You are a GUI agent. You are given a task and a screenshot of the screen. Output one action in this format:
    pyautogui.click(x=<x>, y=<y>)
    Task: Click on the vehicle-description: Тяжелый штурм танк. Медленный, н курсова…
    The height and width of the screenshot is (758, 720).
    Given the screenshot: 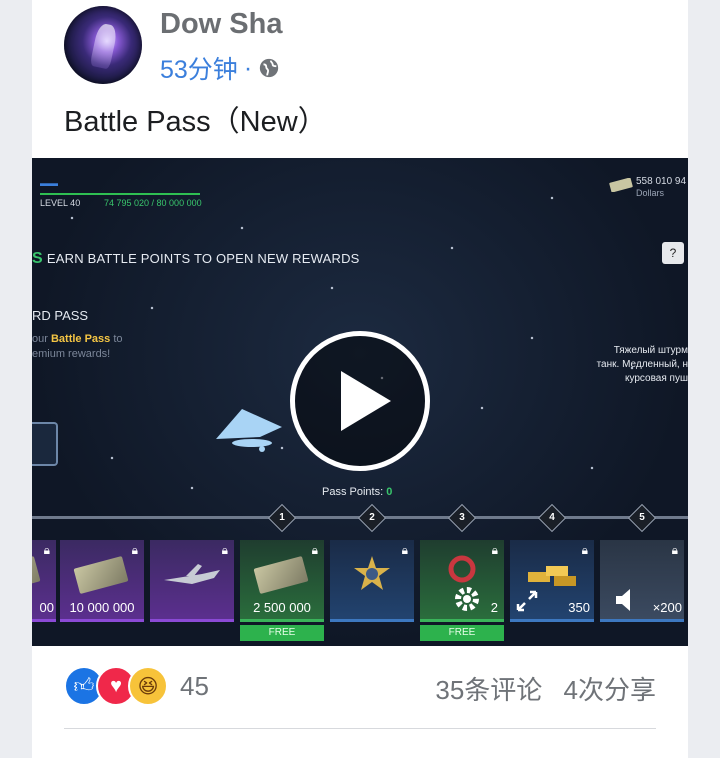 What is the action you would take?
    pyautogui.click(x=642, y=365)
    